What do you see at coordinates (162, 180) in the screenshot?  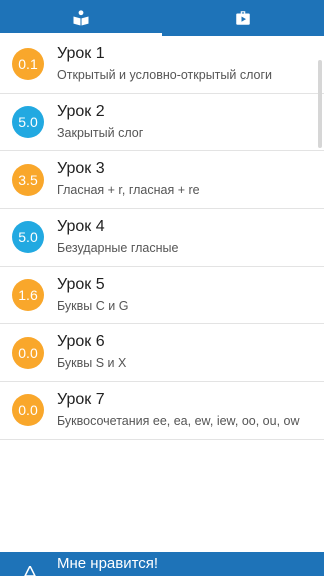 I see `list-item: 3.5 Урок 3 Гласная + r, гласная + re` at bounding box center [162, 180].